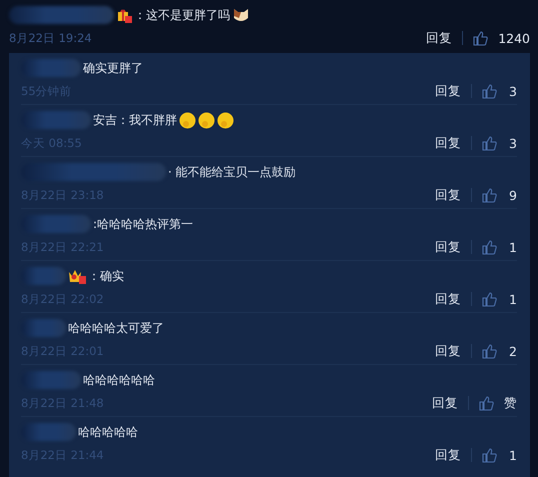 Image resolution: width=538 pixels, height=477 pixels. What do you see at coordinates (77, 276) in the screenshot?
I see `crown-badge-icon` at bounding box center [77, 276].